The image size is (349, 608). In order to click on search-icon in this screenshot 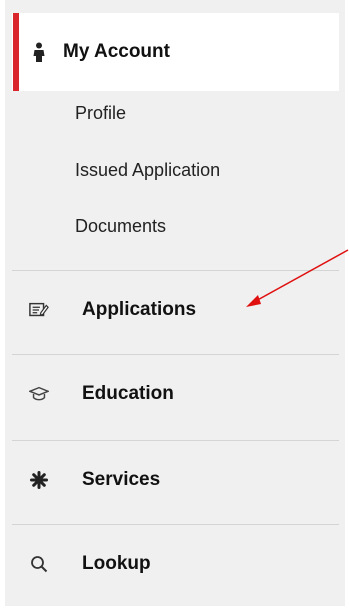, I will do `click(39, 564)`.